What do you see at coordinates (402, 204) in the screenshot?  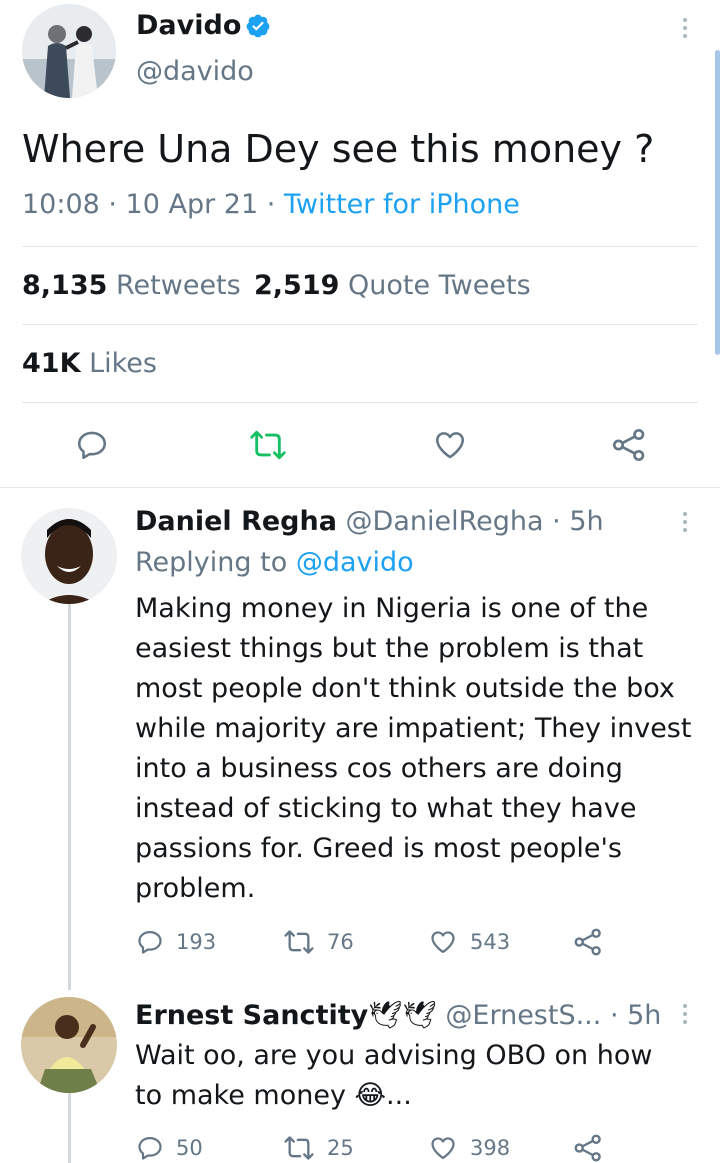 I see `tweet-source-link: Twitter for iPhone` at bounding box center [402, 204].